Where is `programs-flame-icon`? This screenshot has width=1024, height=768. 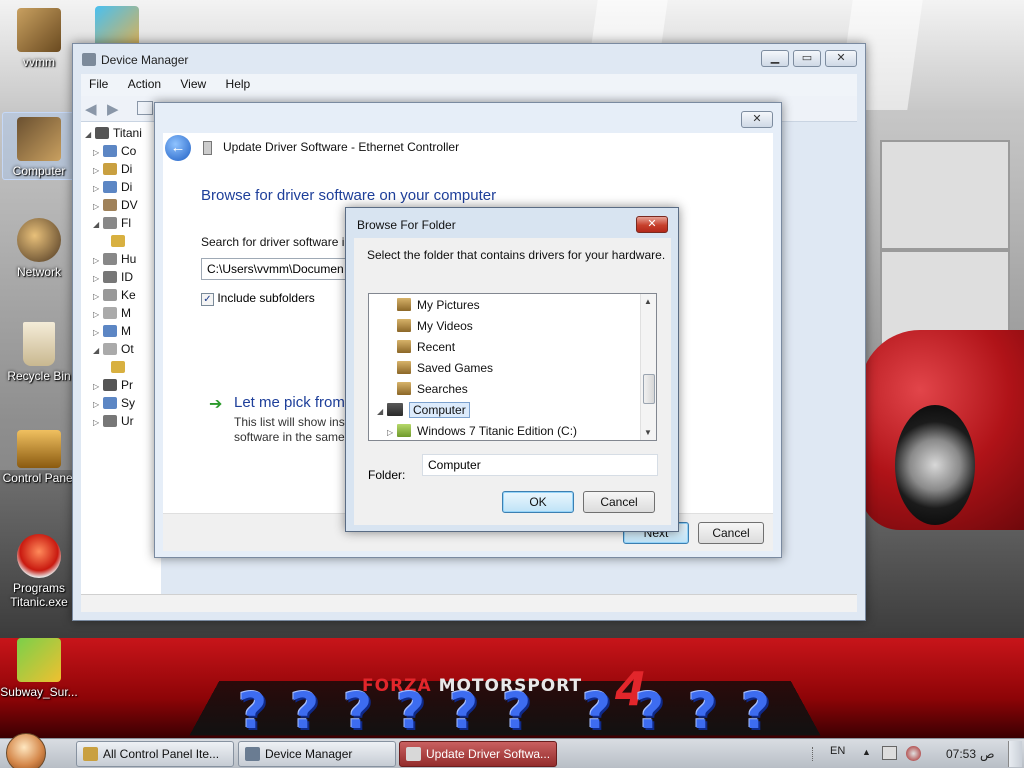 programs-flame-icon is located at coordinates (39, 556).